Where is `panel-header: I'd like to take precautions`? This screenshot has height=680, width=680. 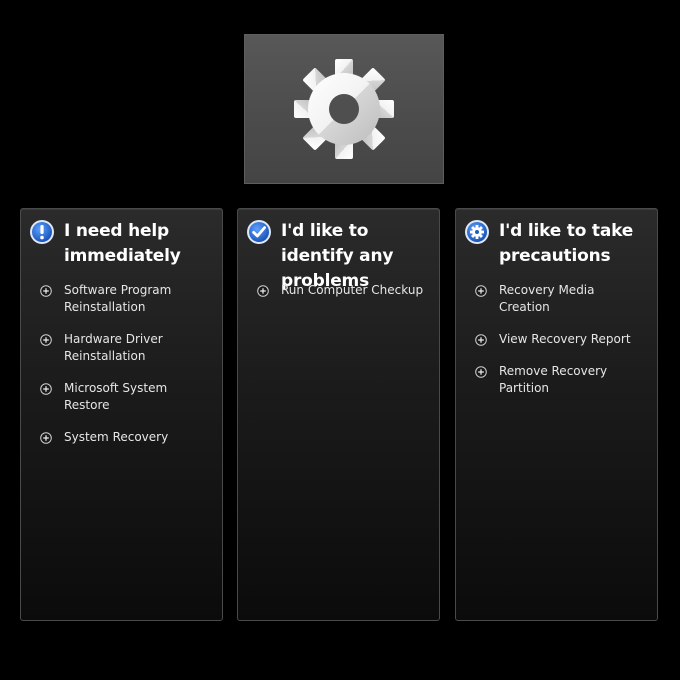 panel-header: I'd like to take precautions is located at coordinates (561, 244).